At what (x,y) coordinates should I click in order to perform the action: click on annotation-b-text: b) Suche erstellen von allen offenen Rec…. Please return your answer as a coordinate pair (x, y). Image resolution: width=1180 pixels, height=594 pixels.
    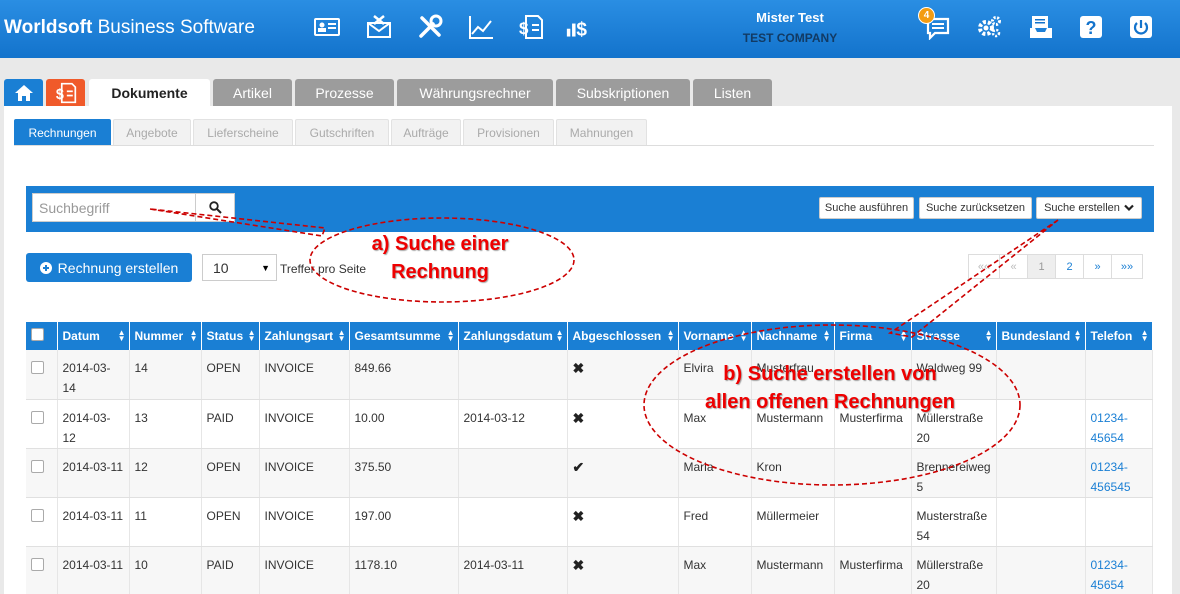
    Looking at the image, I should click on (830, 388).